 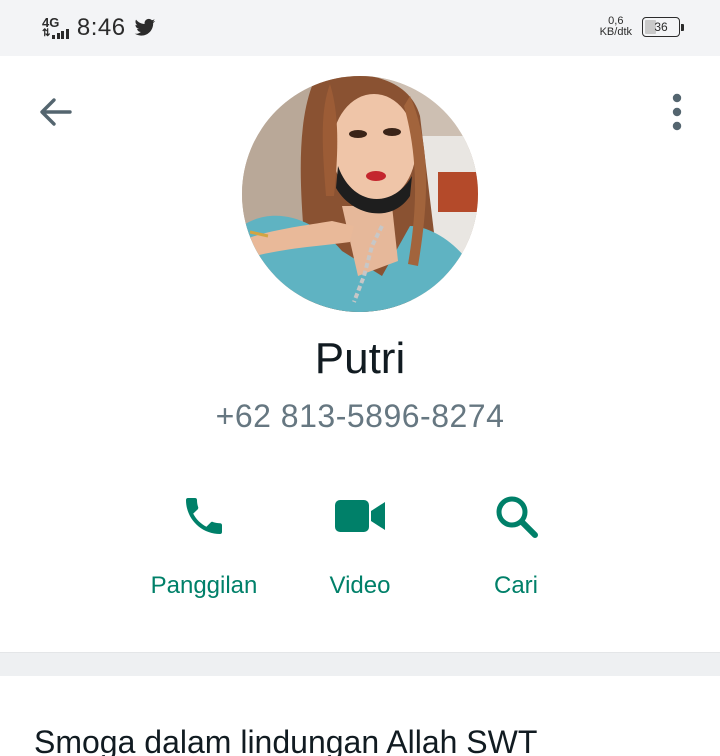 I want to click on video-camera-icon, so click(x=360, y=516).